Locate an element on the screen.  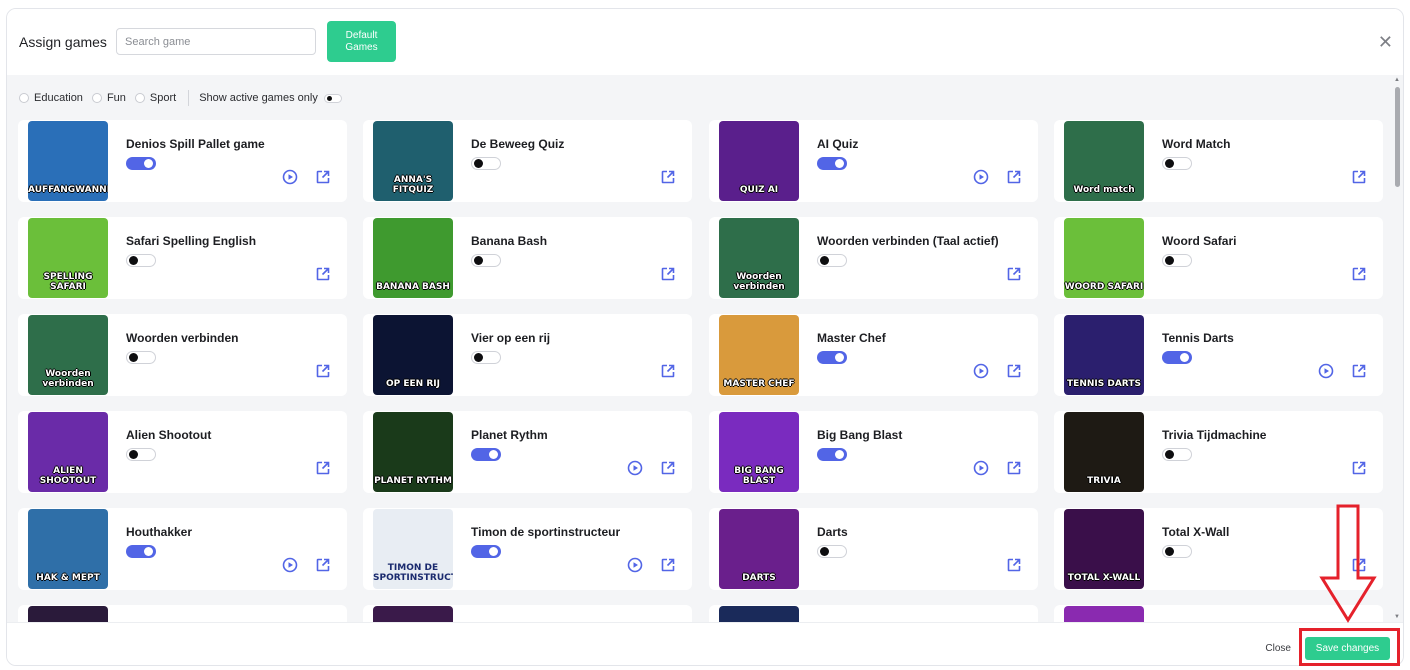
modal-header: Assign games Default Games ✕ is located at coordinates (705, 42).